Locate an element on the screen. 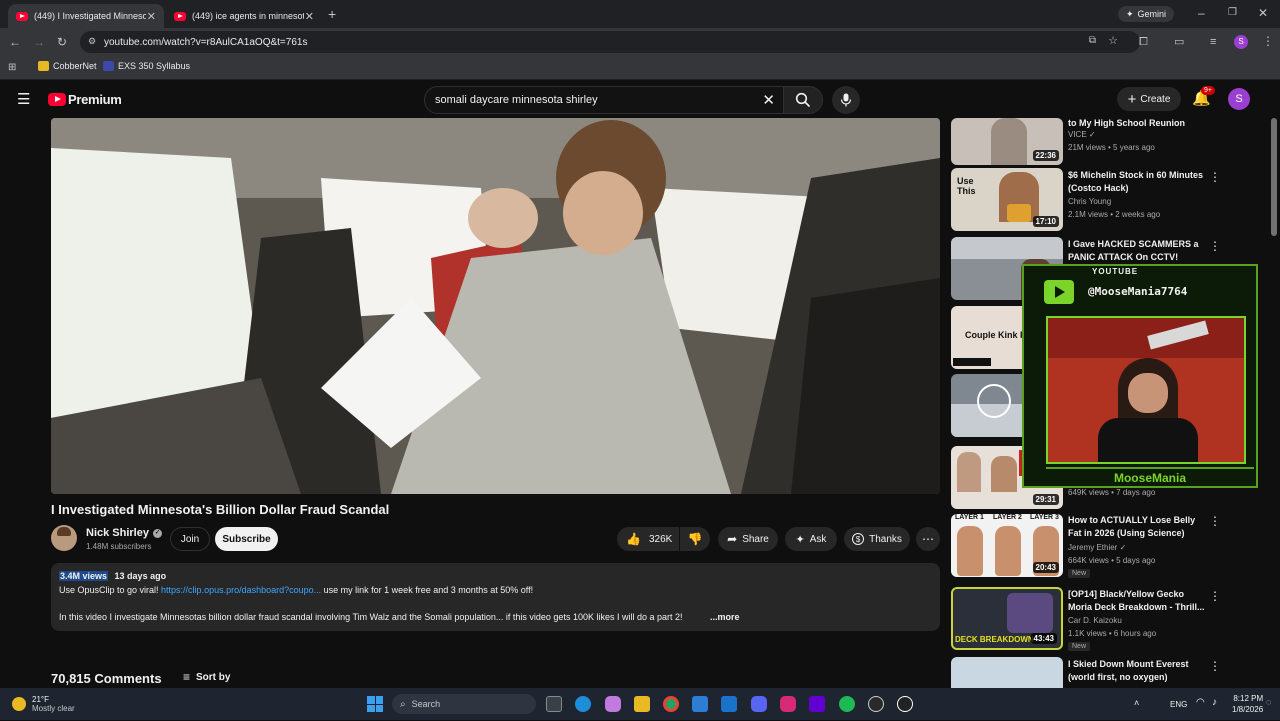 The width and height of the screenshot is (1280, 721). like-button: 👍 326K is located at coordinates (648, 539).